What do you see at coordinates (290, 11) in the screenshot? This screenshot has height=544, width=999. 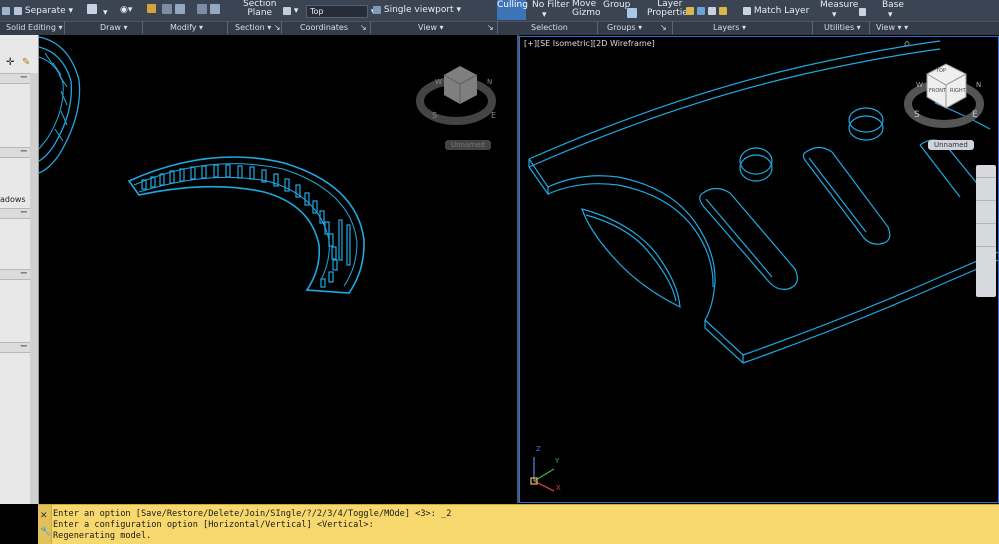 I see `coordinates-icon: ▾` at bounding box center [290, 11].